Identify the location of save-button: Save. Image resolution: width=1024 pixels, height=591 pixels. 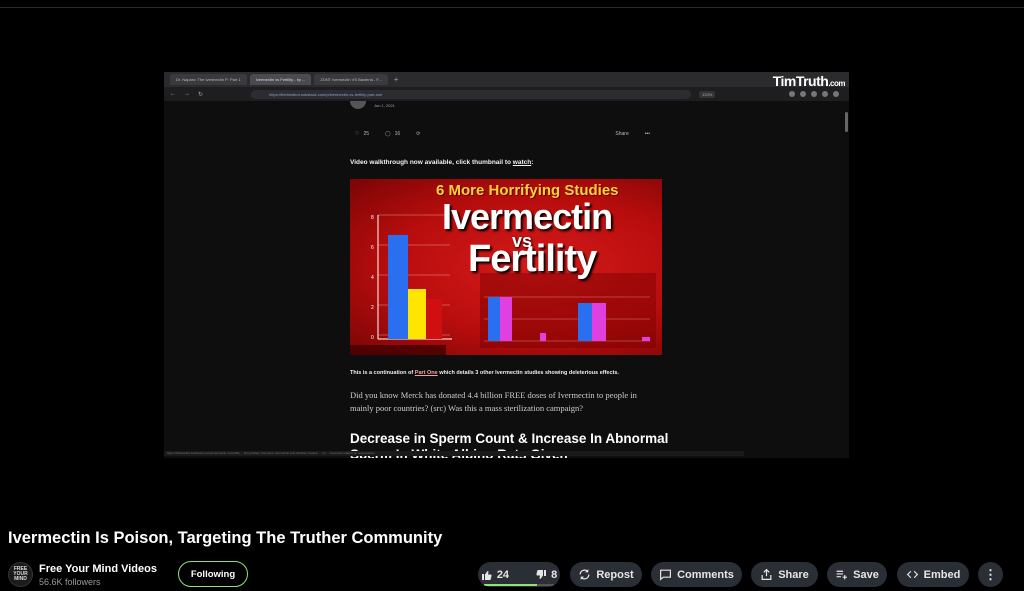
(857, 574).